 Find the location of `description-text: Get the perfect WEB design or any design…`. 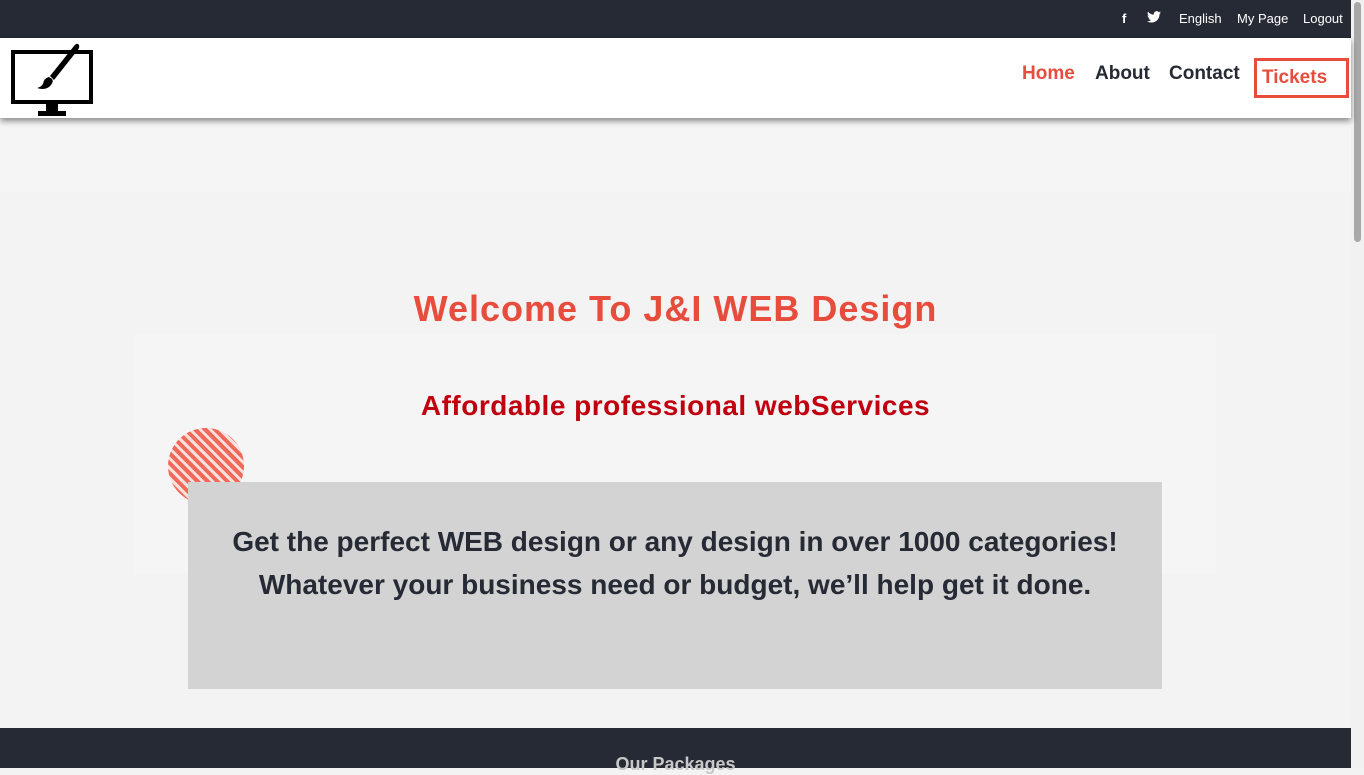

description-text: Get the perfect WEB design or any design… is located at coordinates (675, 563).